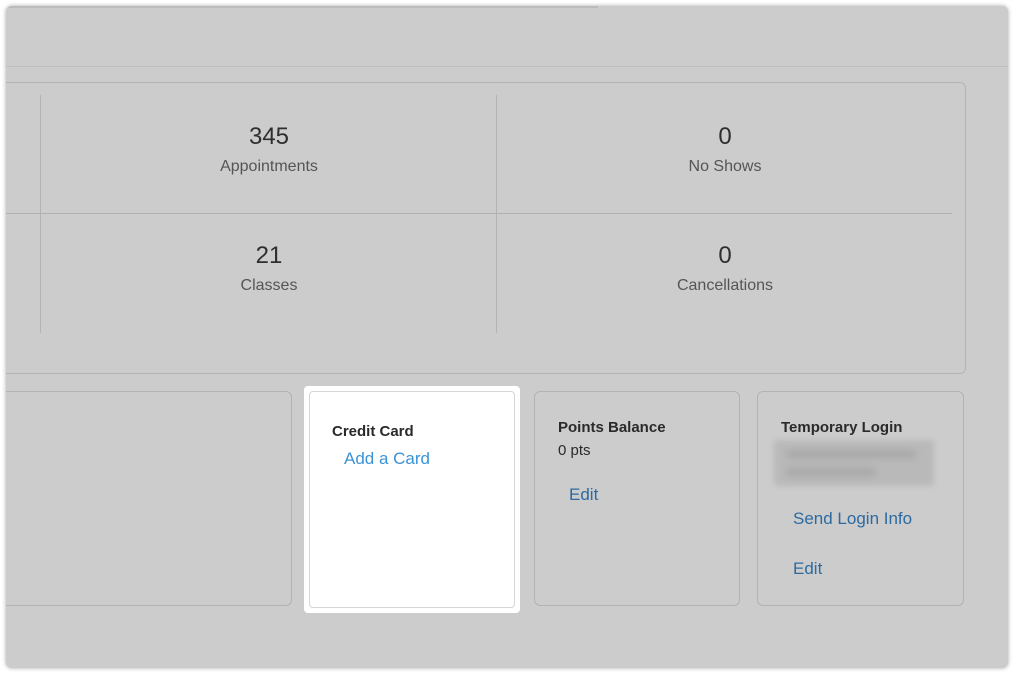  I want to click on info-card-left, so click(149, 498).